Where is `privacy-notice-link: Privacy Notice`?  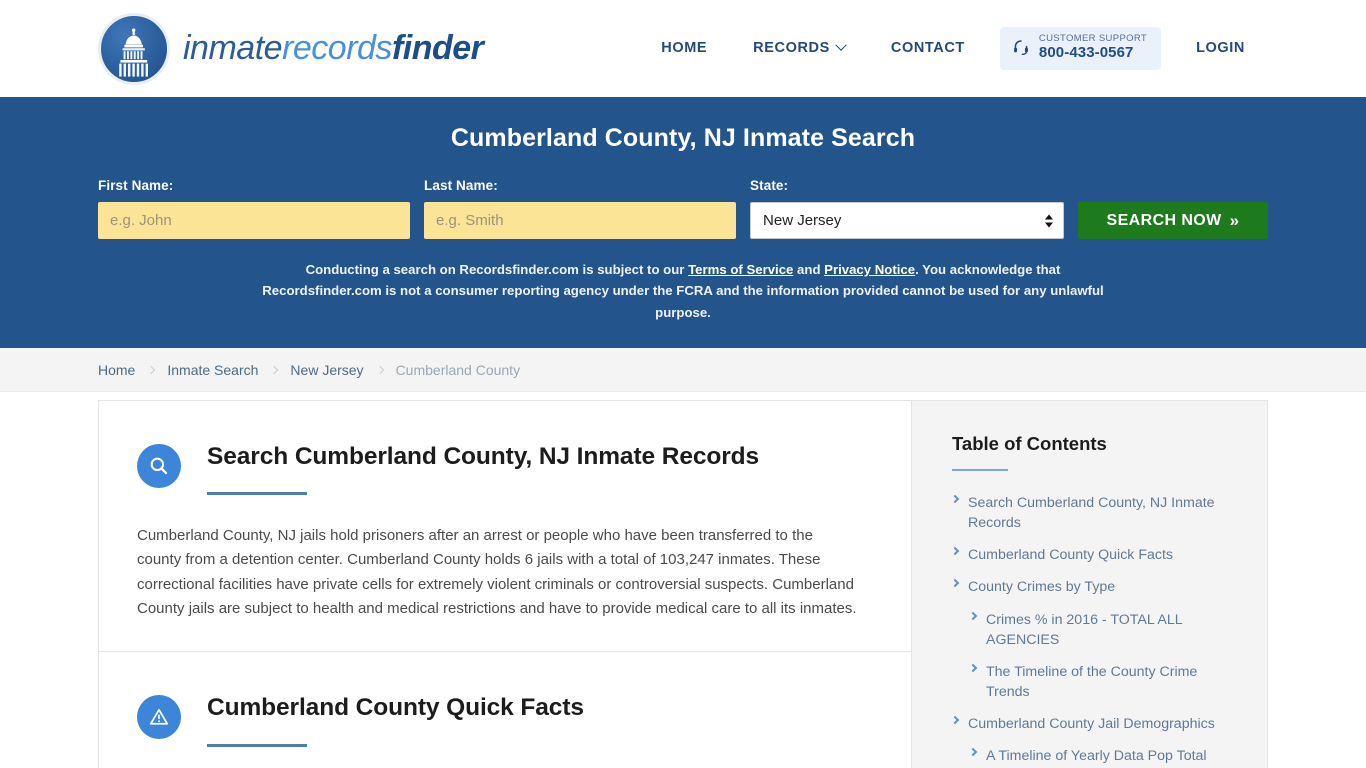 privacy-notice-link: Privacy Notice is located at coordinates (869, 269).